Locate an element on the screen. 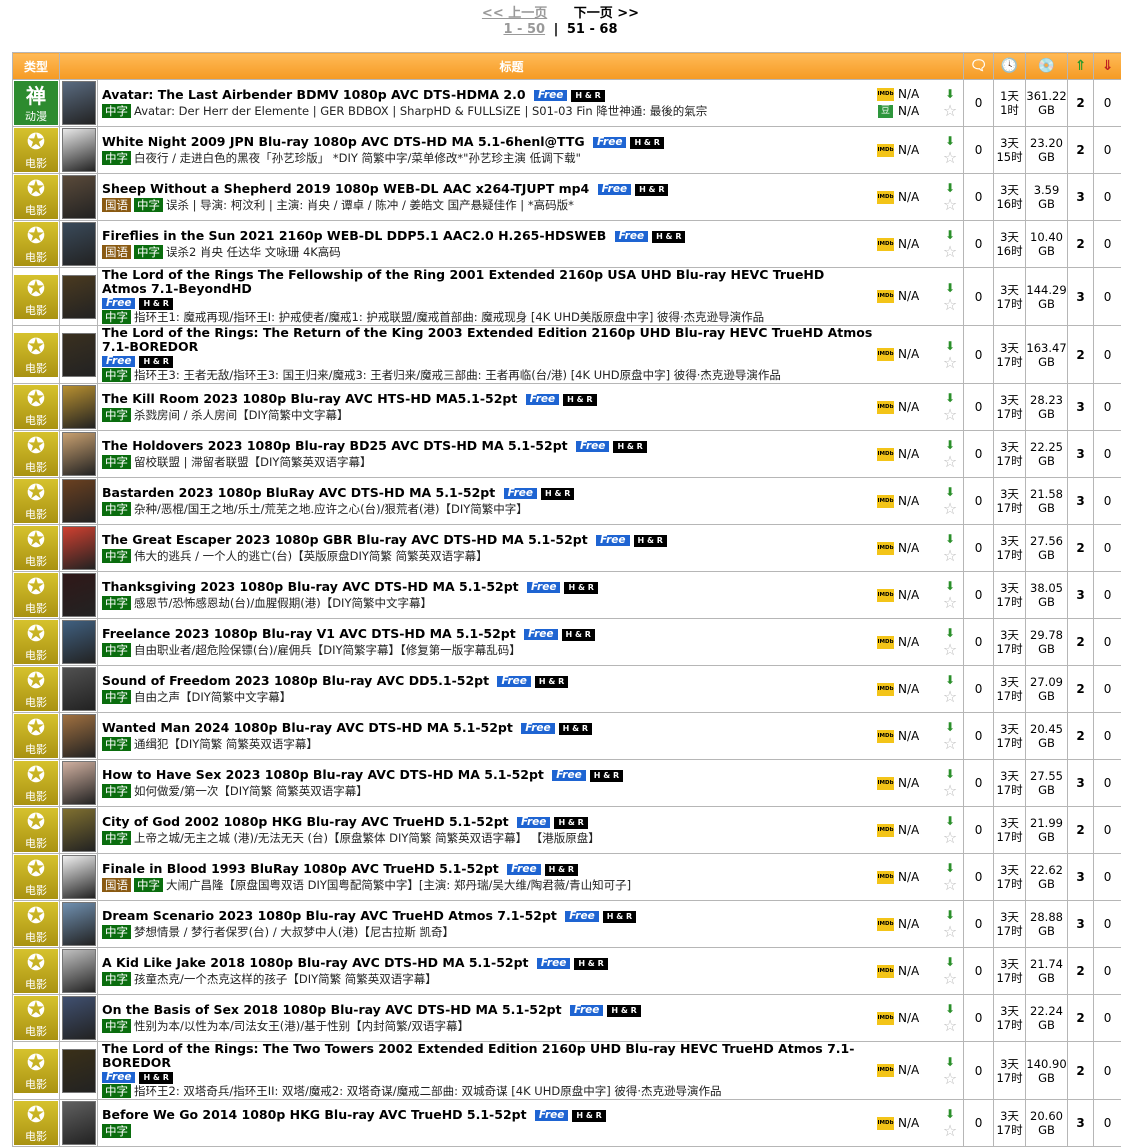 This screenshot has width=1121, height=1147. col-type-header: 类型 is located at coordinates (36, 66).